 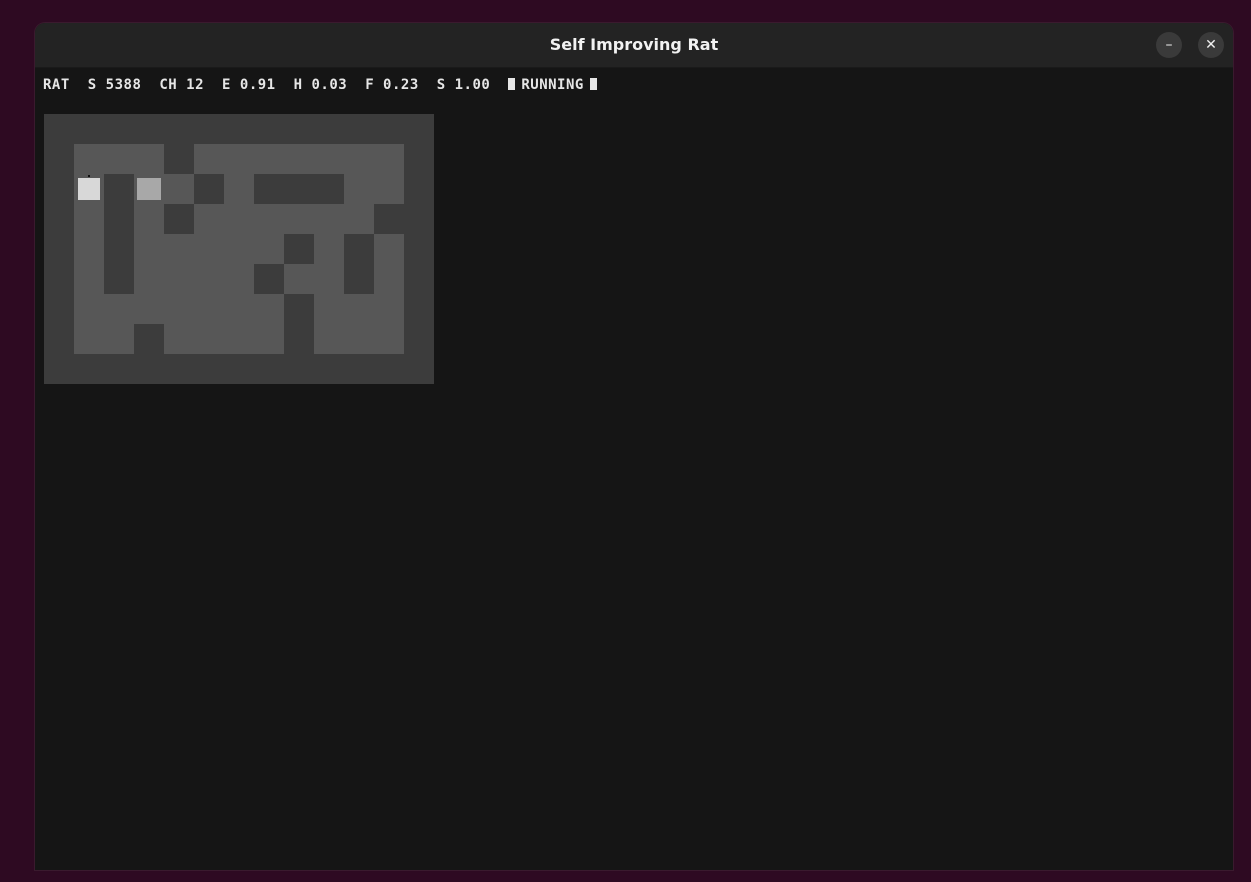 What do you see at coordinates (114, 85) in the screenshot?
I see `hud-steps: S 5388` at bounding box center [114, 85].